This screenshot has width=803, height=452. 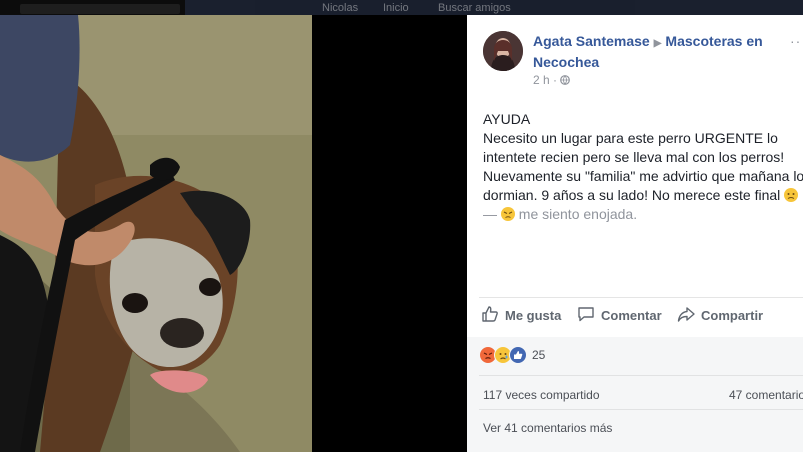 I want to click on avatar-image, so click(x=503, y=51).